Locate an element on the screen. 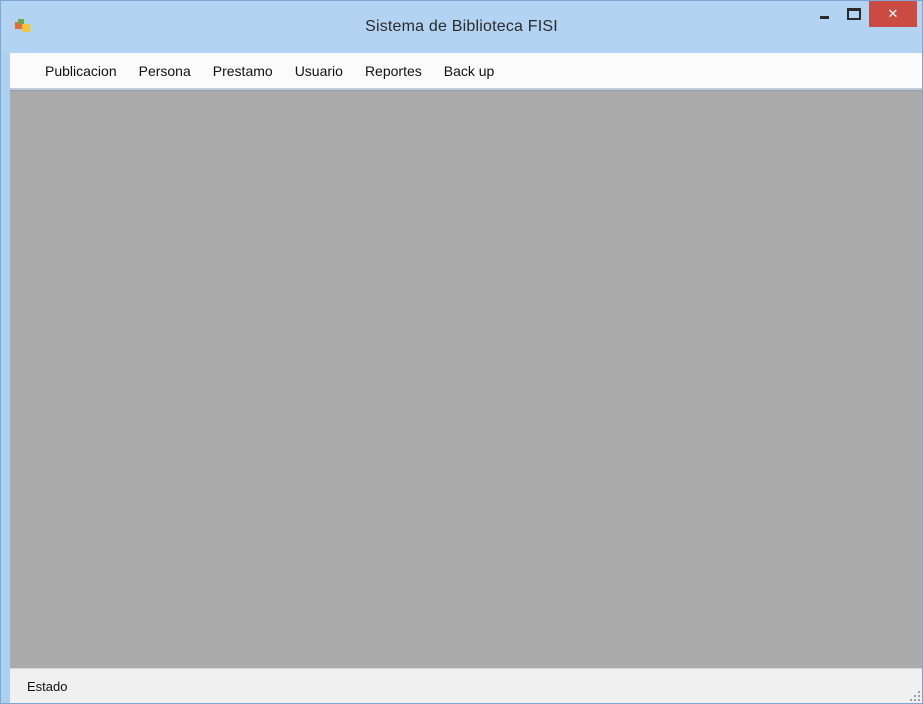 This screenshot has height=704, width=923. menu-item-reportes: Reportes is located at coordinates (393, 71).